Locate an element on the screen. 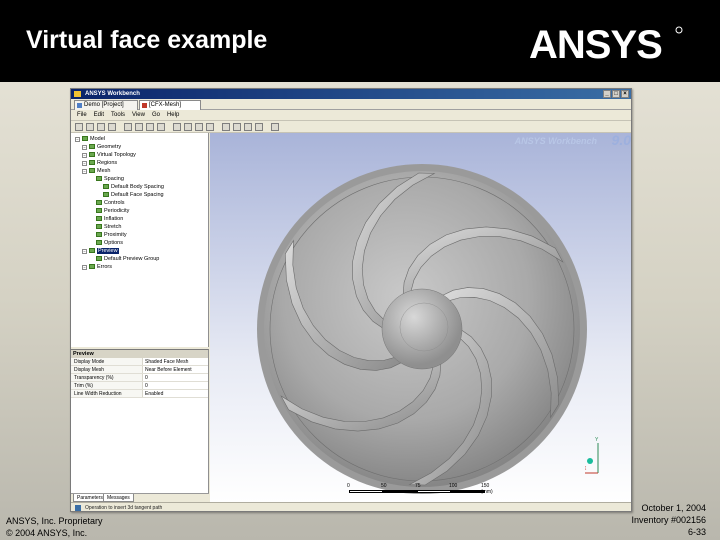 This screenshot has width=720, height=540. box-icon is located at coordinates (259, 127).